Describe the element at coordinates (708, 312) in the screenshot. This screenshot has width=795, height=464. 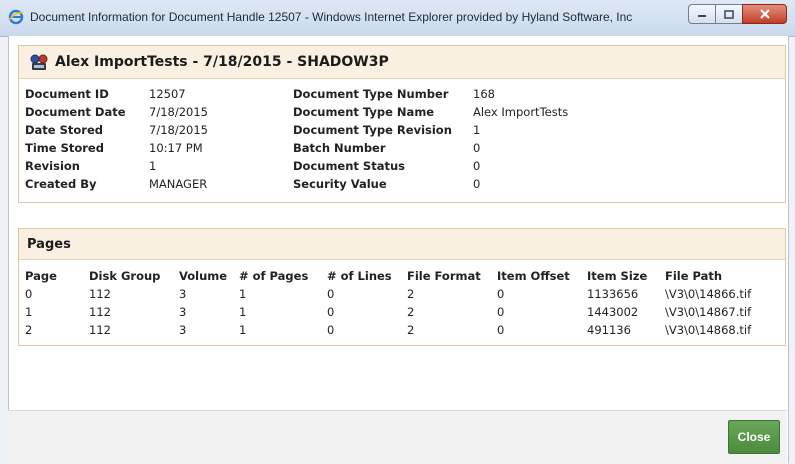
I see `table-cell: \V3\0\14867.tif` at that location.